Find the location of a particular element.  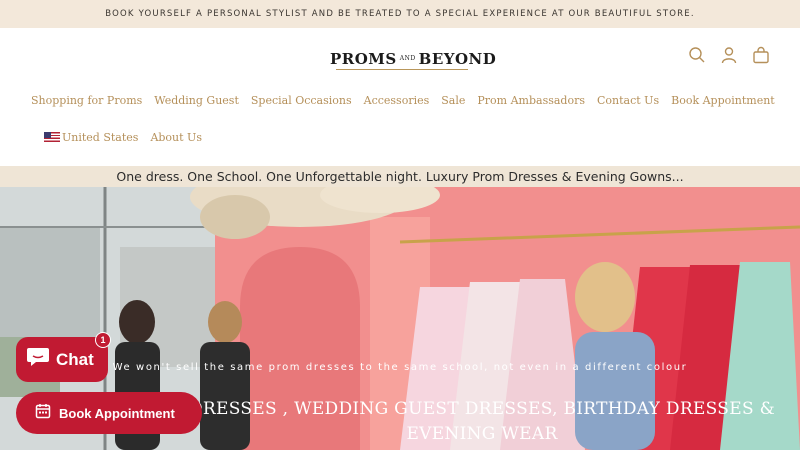

chat-label: Chat is located at coordinates (75, 359).